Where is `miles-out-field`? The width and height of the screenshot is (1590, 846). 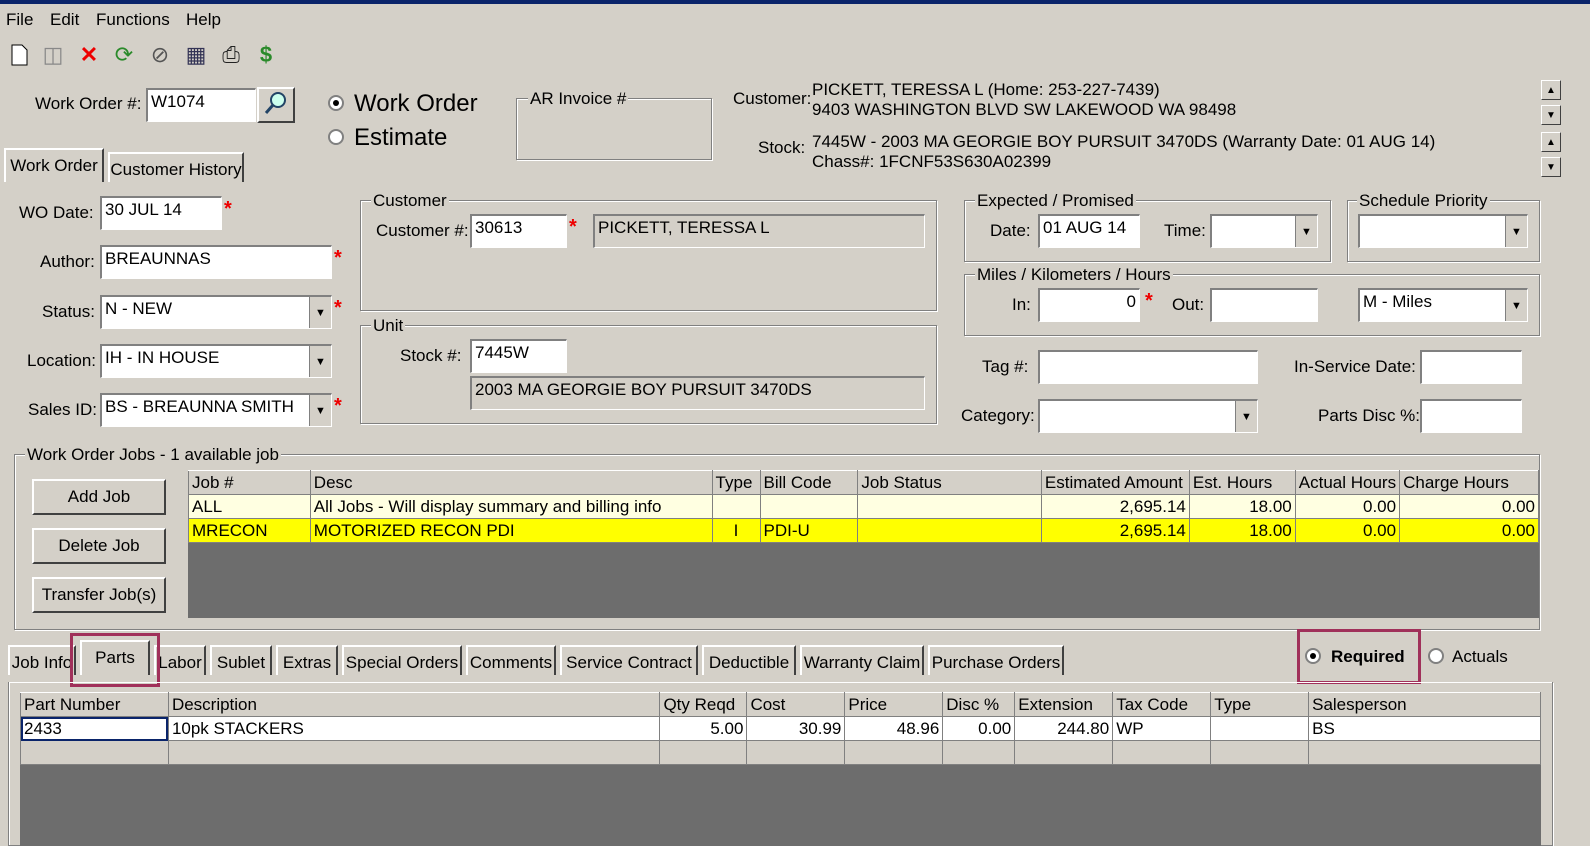 miles-out-field is located at coordinates (1264, 305).